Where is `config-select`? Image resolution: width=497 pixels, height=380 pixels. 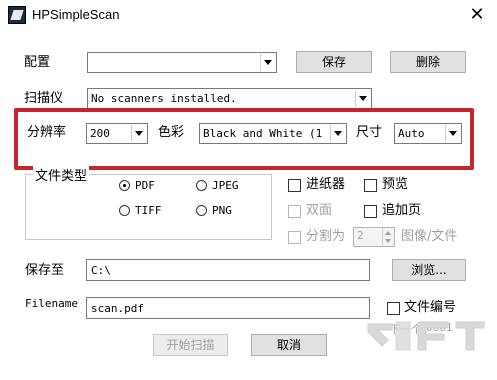
config-select is located at coordinates (182, 62).